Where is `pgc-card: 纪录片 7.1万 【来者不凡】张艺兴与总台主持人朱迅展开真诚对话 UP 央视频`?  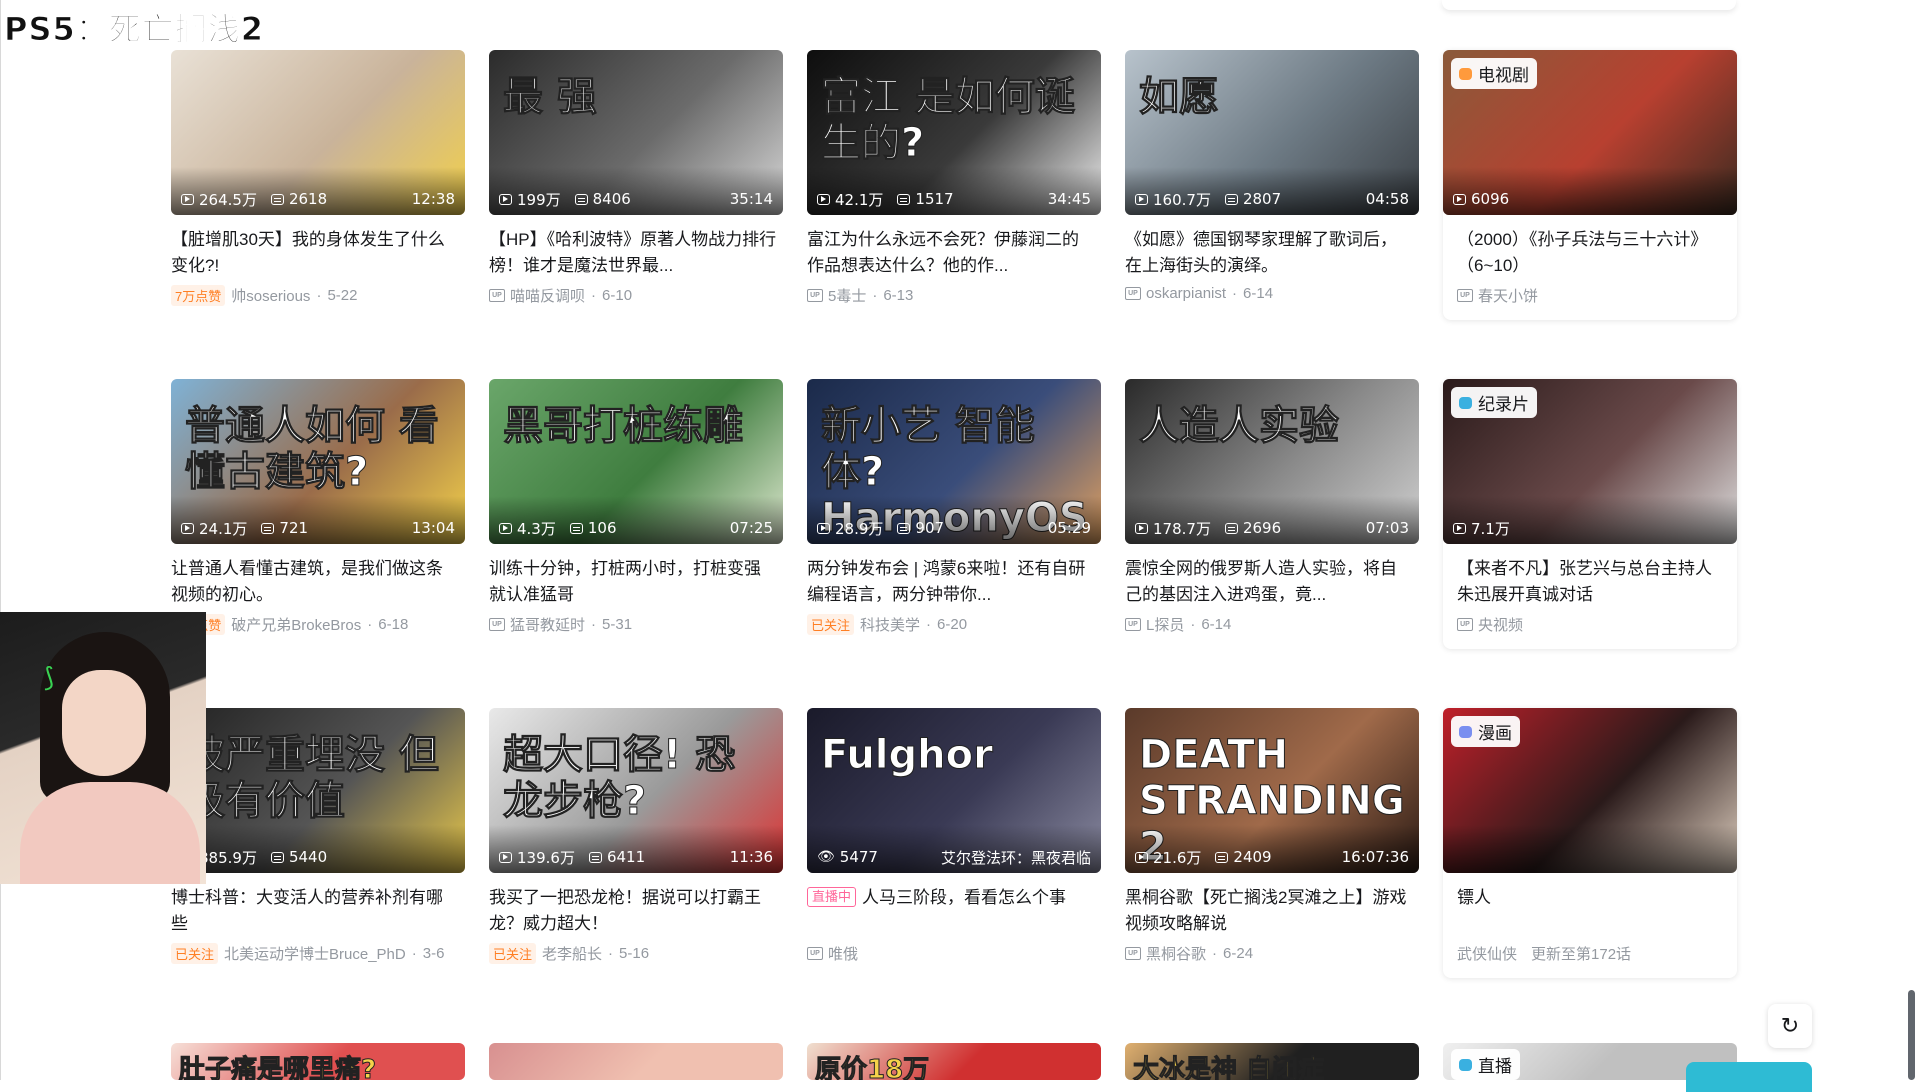
pgc-card: 纪录片 7.1万 【来者不凡】张艺兴与总台主持人朱迅展开真诚对话 UP 央视频 is located at coordinates (1590, 514).